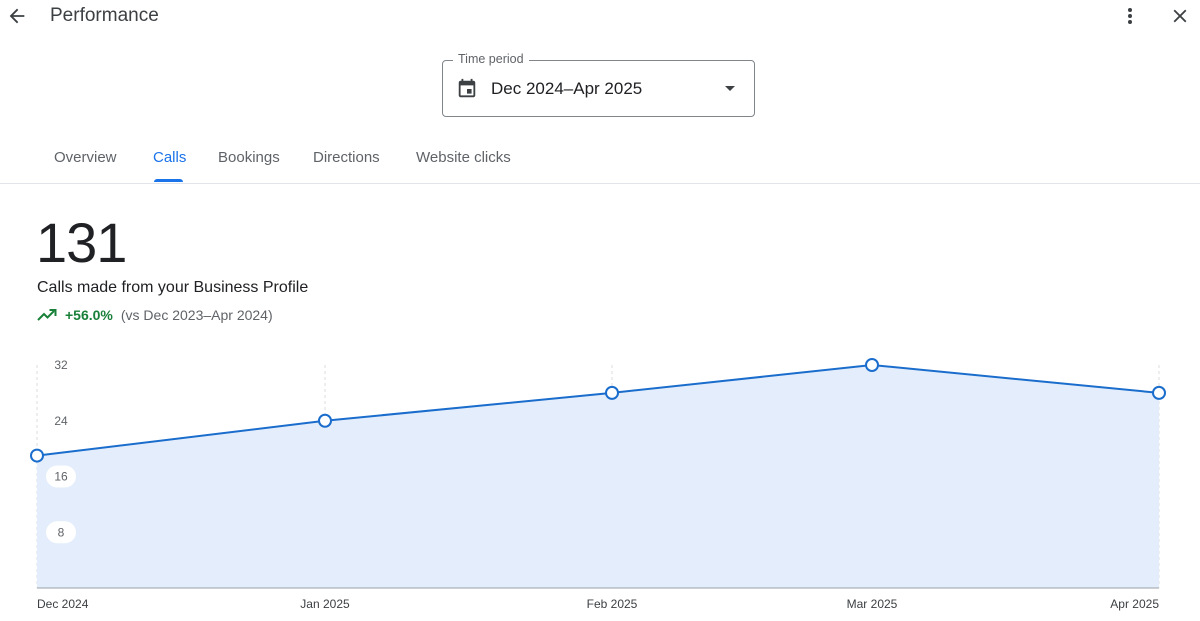 This screenshot has width=1200, height=621. I want to click on metric-total: 131, so click(81, 242).